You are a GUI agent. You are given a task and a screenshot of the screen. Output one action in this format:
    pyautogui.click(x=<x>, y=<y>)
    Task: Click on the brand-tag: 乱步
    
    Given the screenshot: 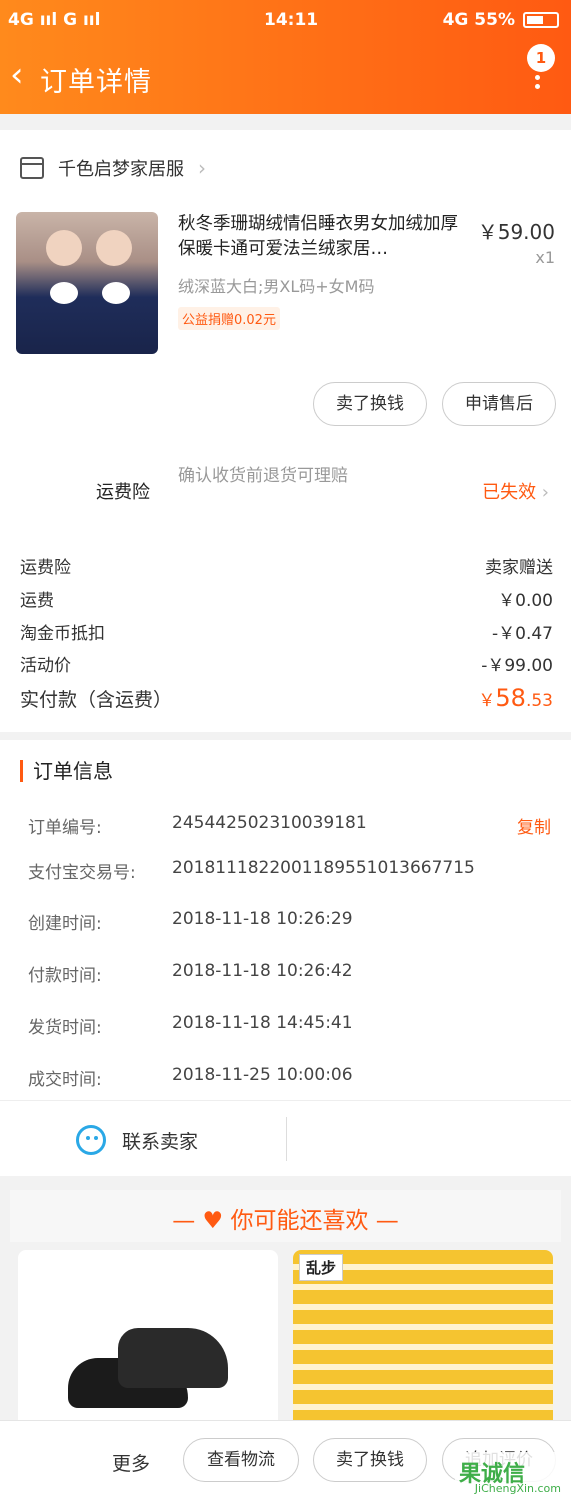 What is the action you would take?
    pyautogui.click(x=321, y=1267)
    